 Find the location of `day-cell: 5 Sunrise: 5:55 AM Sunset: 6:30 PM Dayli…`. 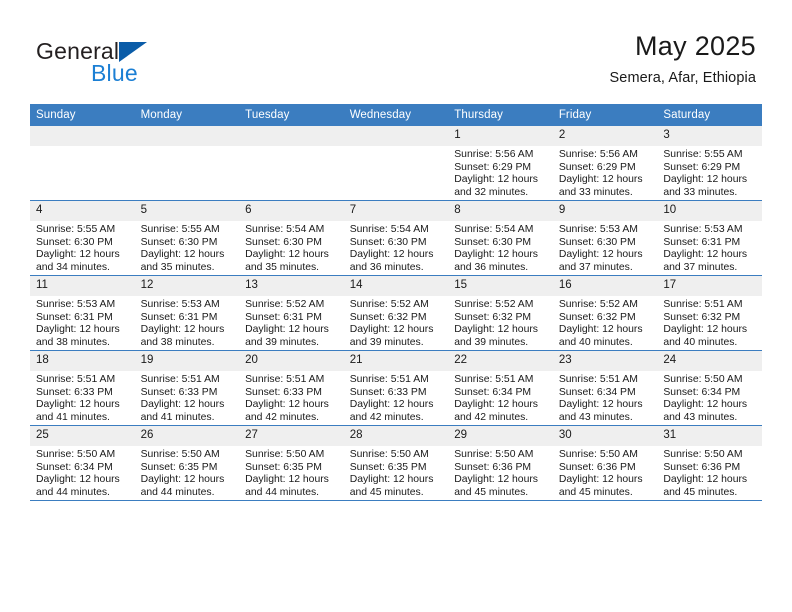

day-cell: 5 Sunrise: 5:55 AM Sunset: 6:30 PM Dayli… is located at coordinates (187, 238).